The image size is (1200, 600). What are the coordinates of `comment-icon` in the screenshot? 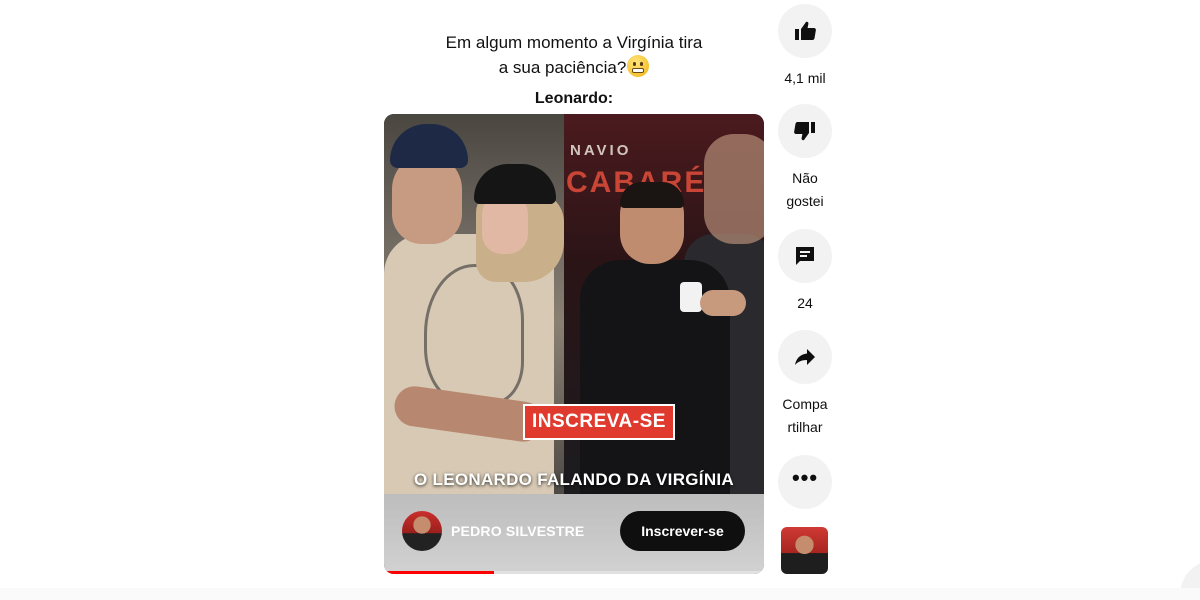 It's located at (805, 256).